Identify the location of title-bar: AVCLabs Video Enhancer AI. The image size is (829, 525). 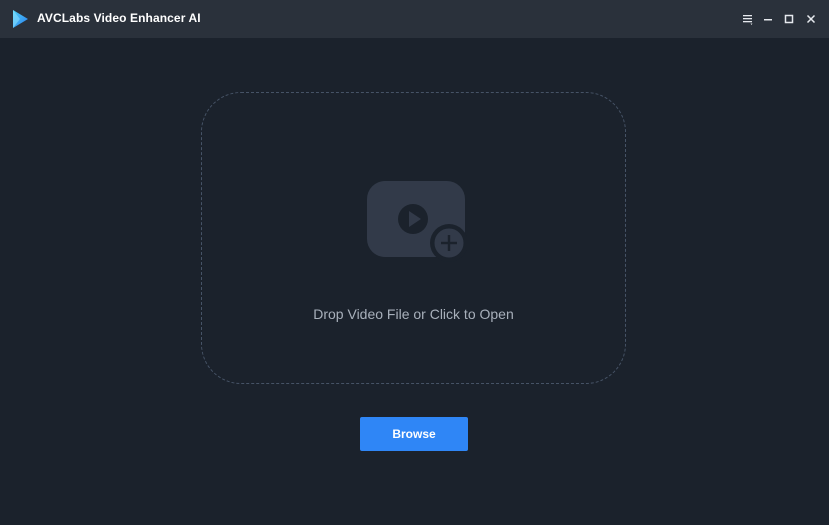
(414, 19).